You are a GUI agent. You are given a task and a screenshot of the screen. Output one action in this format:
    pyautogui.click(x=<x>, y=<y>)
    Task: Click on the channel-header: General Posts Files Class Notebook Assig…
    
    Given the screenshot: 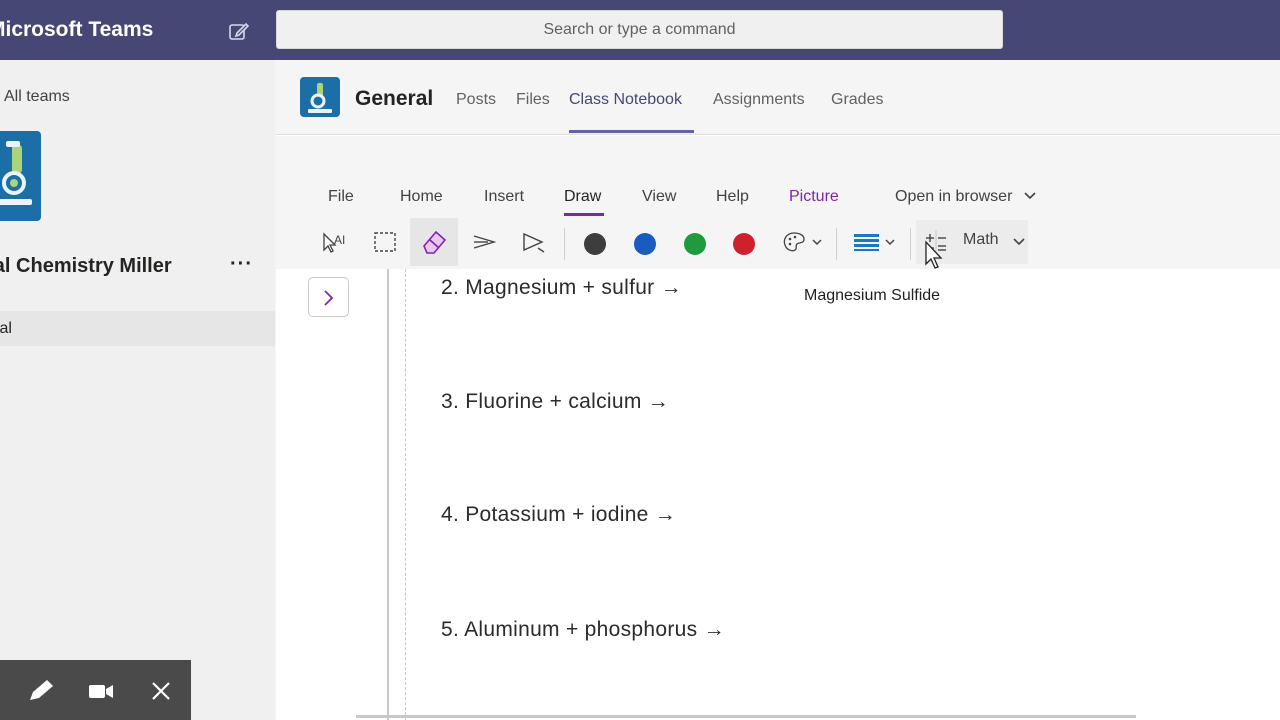 What is the action you would take?
    pyautogui.click(x=778, y=97)
    